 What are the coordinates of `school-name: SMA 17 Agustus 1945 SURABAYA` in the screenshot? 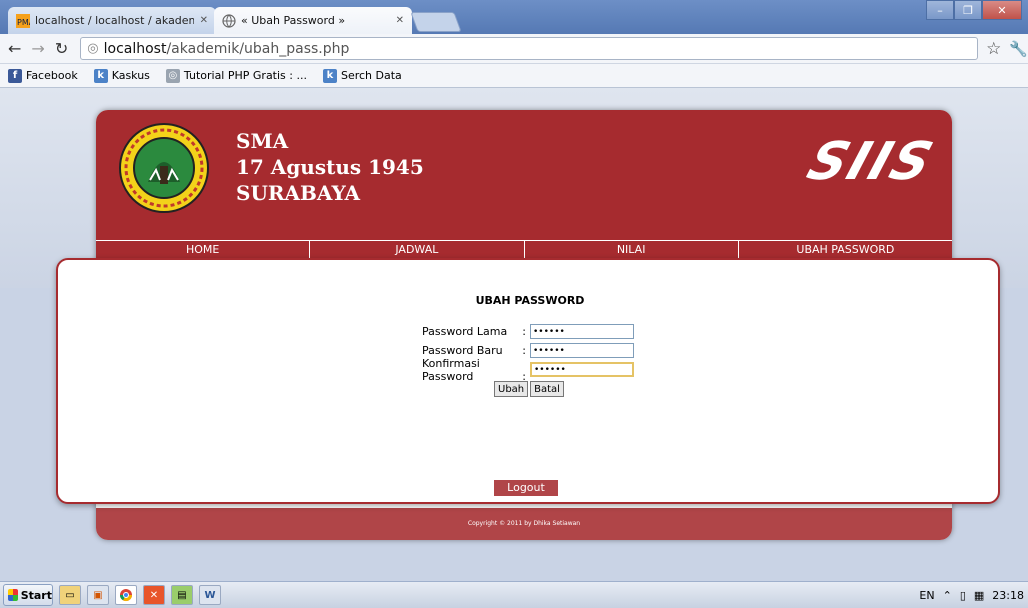 It's located at (330, 167).